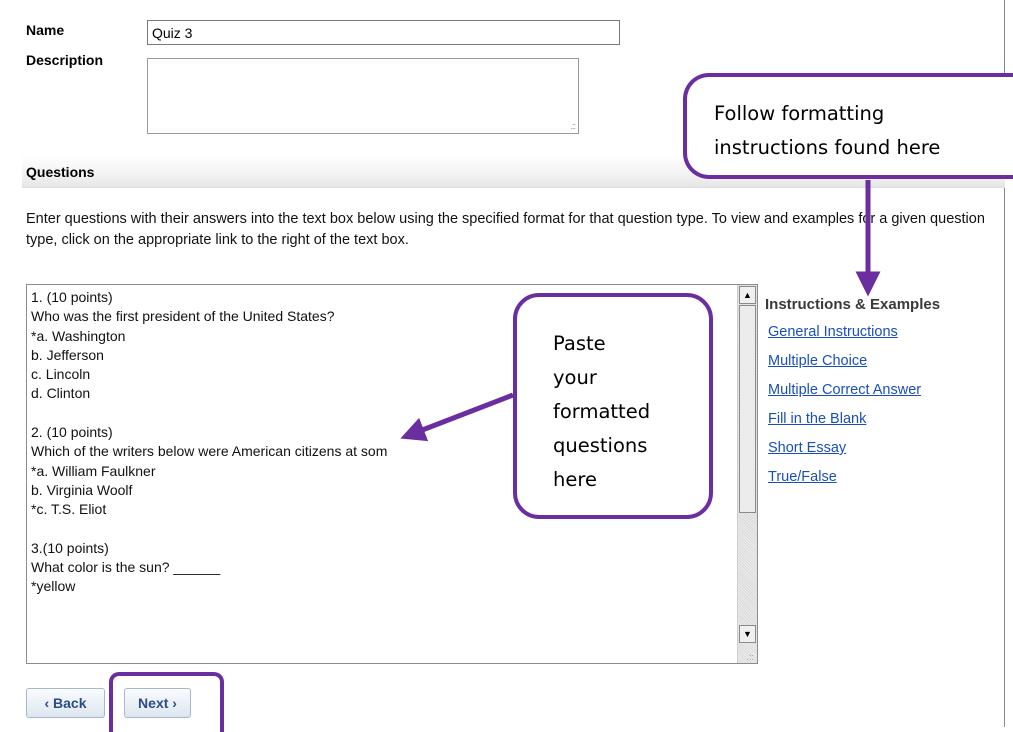 The width and height of the screenshot is (1013, 732). I want to click on next-button-highlight, so click(166, 702).